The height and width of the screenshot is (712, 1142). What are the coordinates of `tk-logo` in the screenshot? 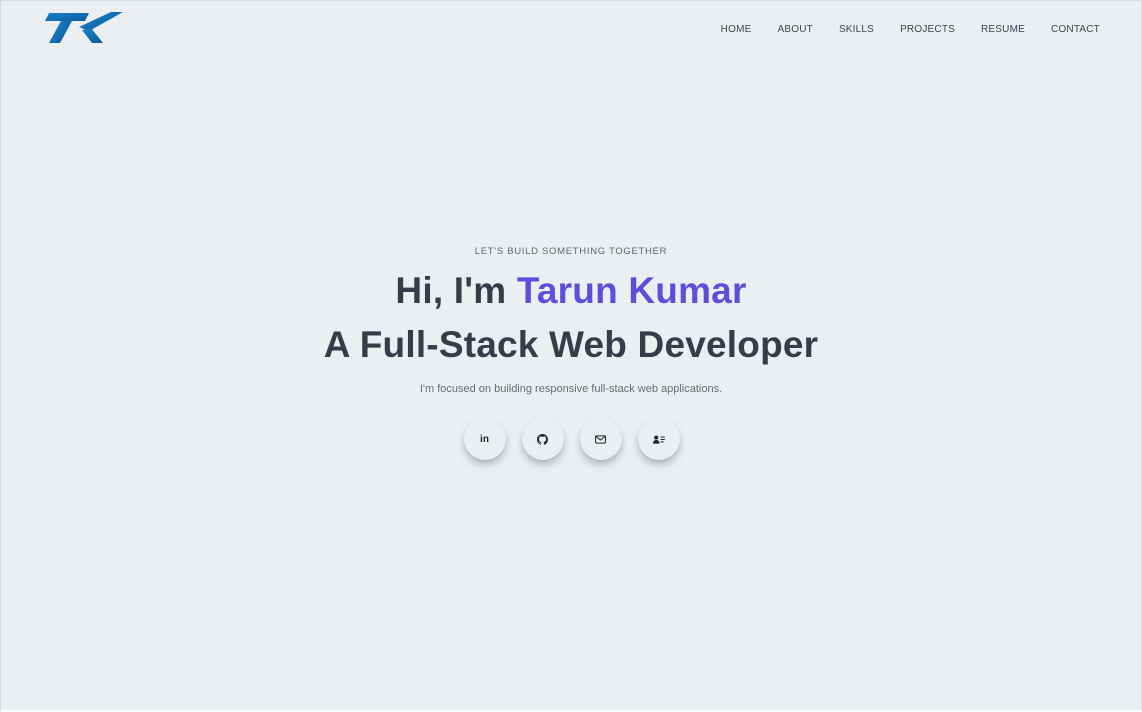 It's located at (84, 28).